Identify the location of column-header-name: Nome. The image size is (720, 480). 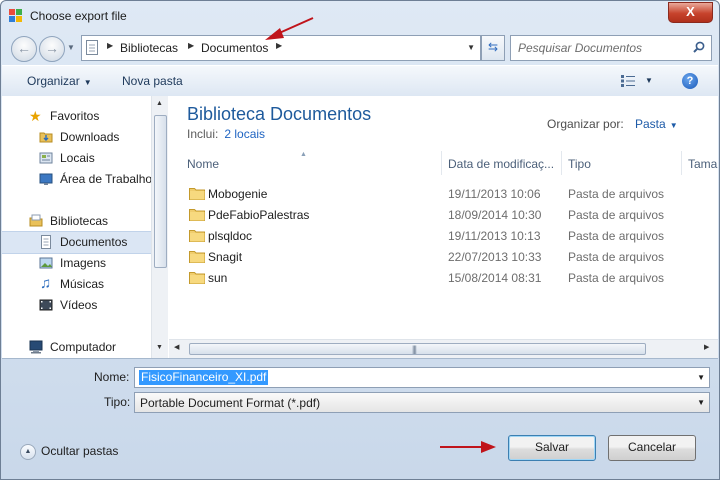
(311, 163).